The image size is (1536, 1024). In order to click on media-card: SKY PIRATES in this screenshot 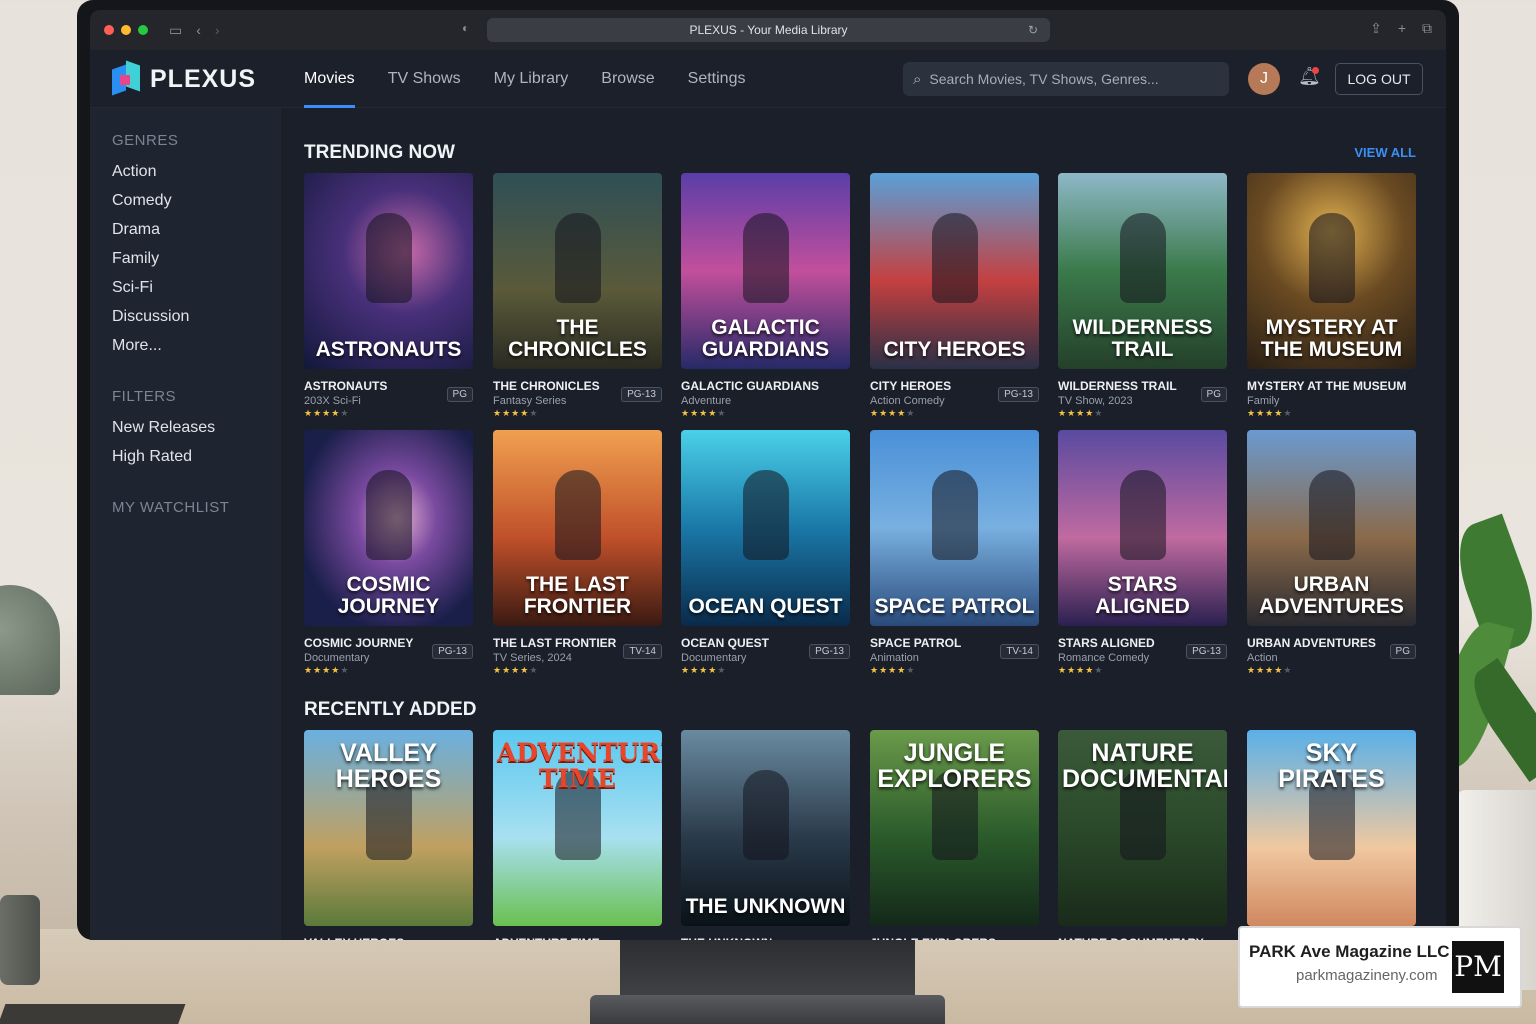, I will do `click(1331, 833)`.